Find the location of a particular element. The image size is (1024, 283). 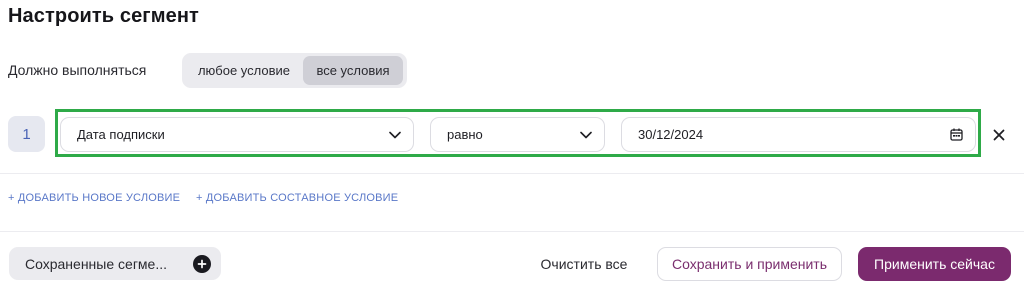

date-value: 30/12/2024 is located at coordinates (671, 134).